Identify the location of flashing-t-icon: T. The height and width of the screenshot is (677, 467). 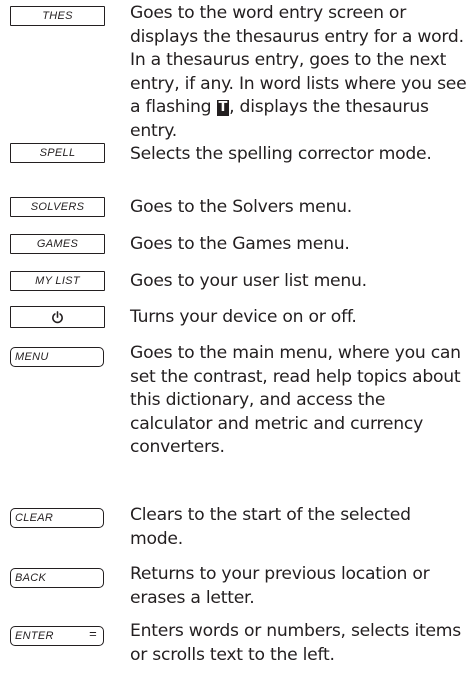
(223, 108).